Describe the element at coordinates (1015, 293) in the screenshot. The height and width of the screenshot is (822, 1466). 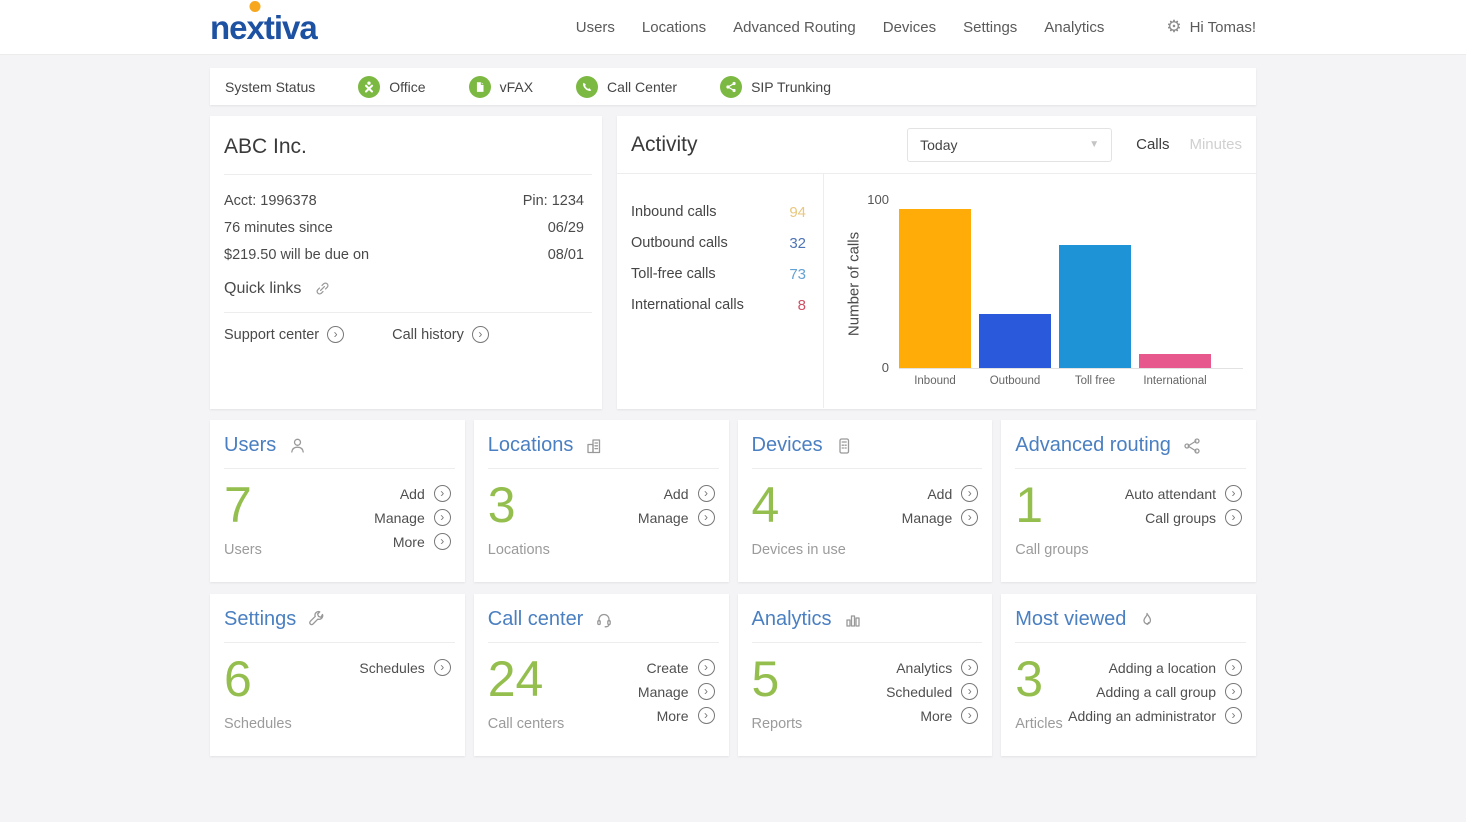
I see `bar-column: Outbound` at that location.